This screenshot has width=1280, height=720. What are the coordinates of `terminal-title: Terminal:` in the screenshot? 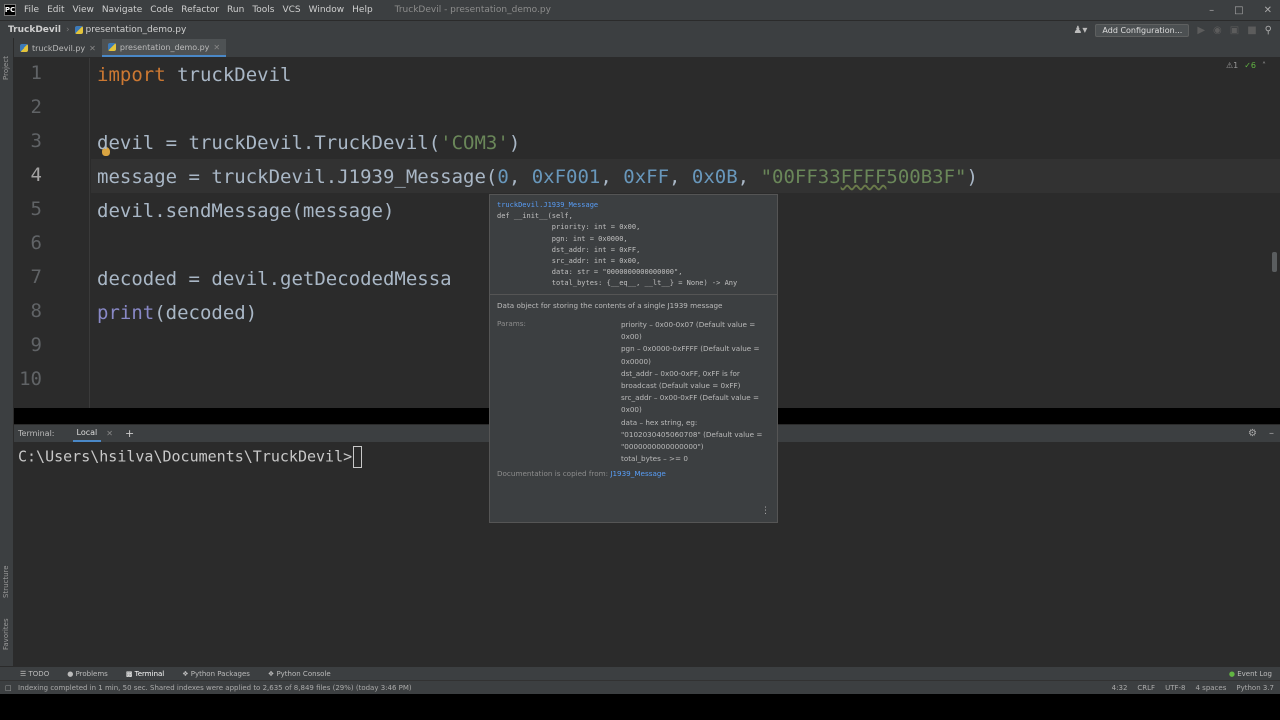 It's located at (36, 433).